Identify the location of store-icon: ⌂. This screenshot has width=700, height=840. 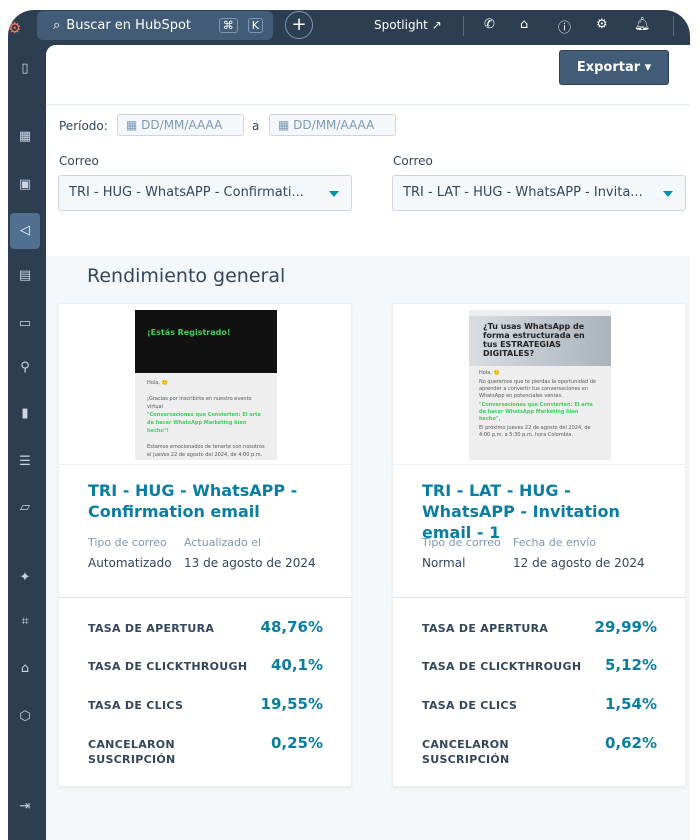
(25, 669).